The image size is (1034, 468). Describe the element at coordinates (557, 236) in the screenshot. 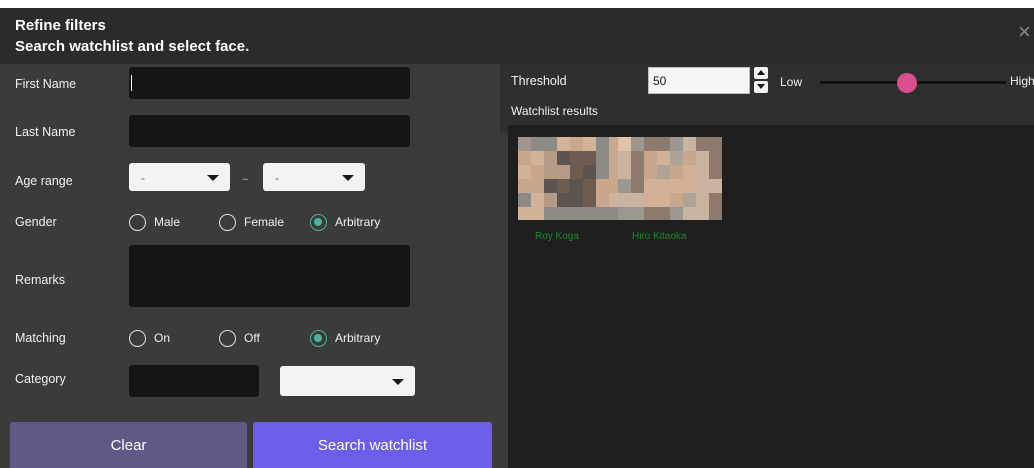

I see `face-name: Roy Koga` at that location.